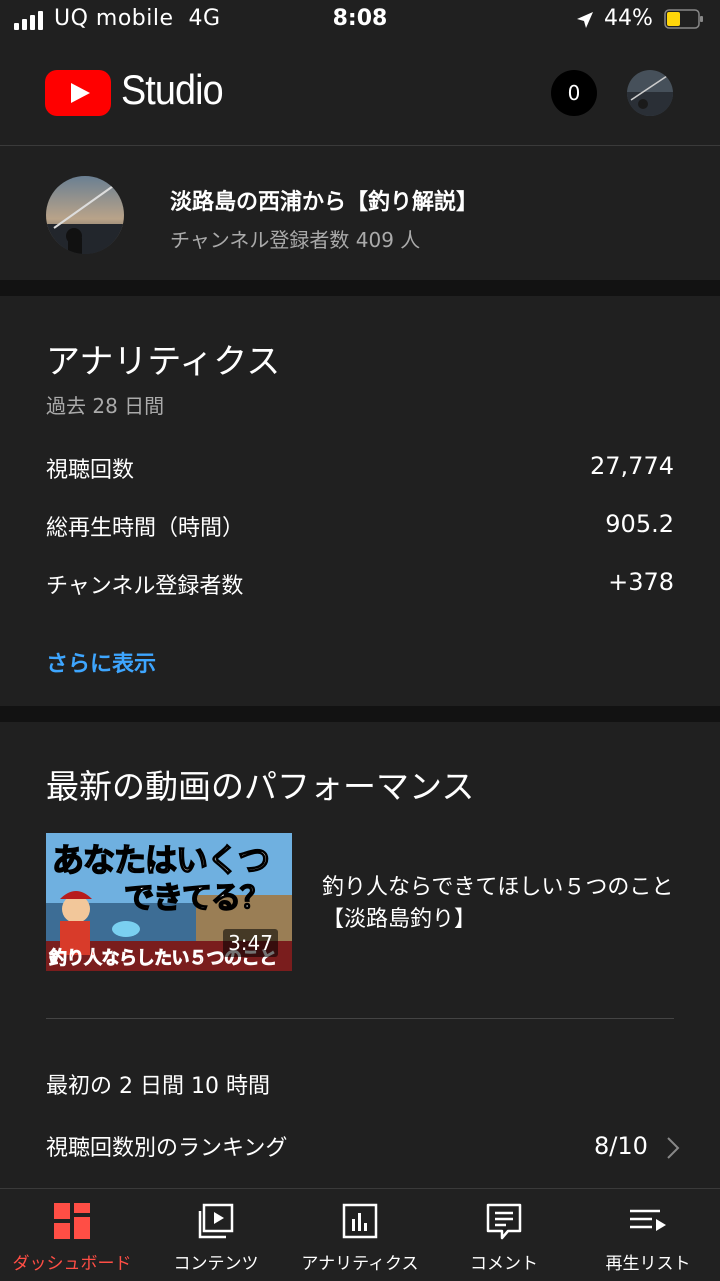 This screenshot has width=720, height=1281. Describe the element at coordinates (641, 582) in the screenshot. I see `subscribers-value: +378` at that location.